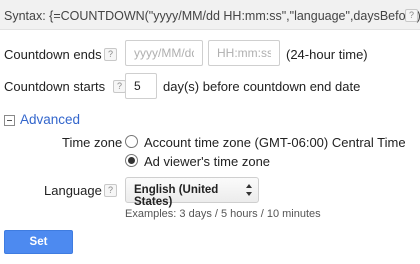 The image size is (420, 264). I want to click on language-examples: Examples: 3 days / 5 hours / 10 minutes, so click(223, 214).